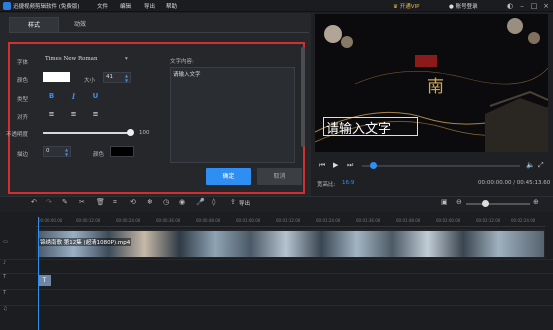 The height and width of the screenshot is (330, 553). What do you see at coordinates (459, 202) in the screenshot?
I see `zoom-out-icon: ⊖` at bounding box center [459, 202].